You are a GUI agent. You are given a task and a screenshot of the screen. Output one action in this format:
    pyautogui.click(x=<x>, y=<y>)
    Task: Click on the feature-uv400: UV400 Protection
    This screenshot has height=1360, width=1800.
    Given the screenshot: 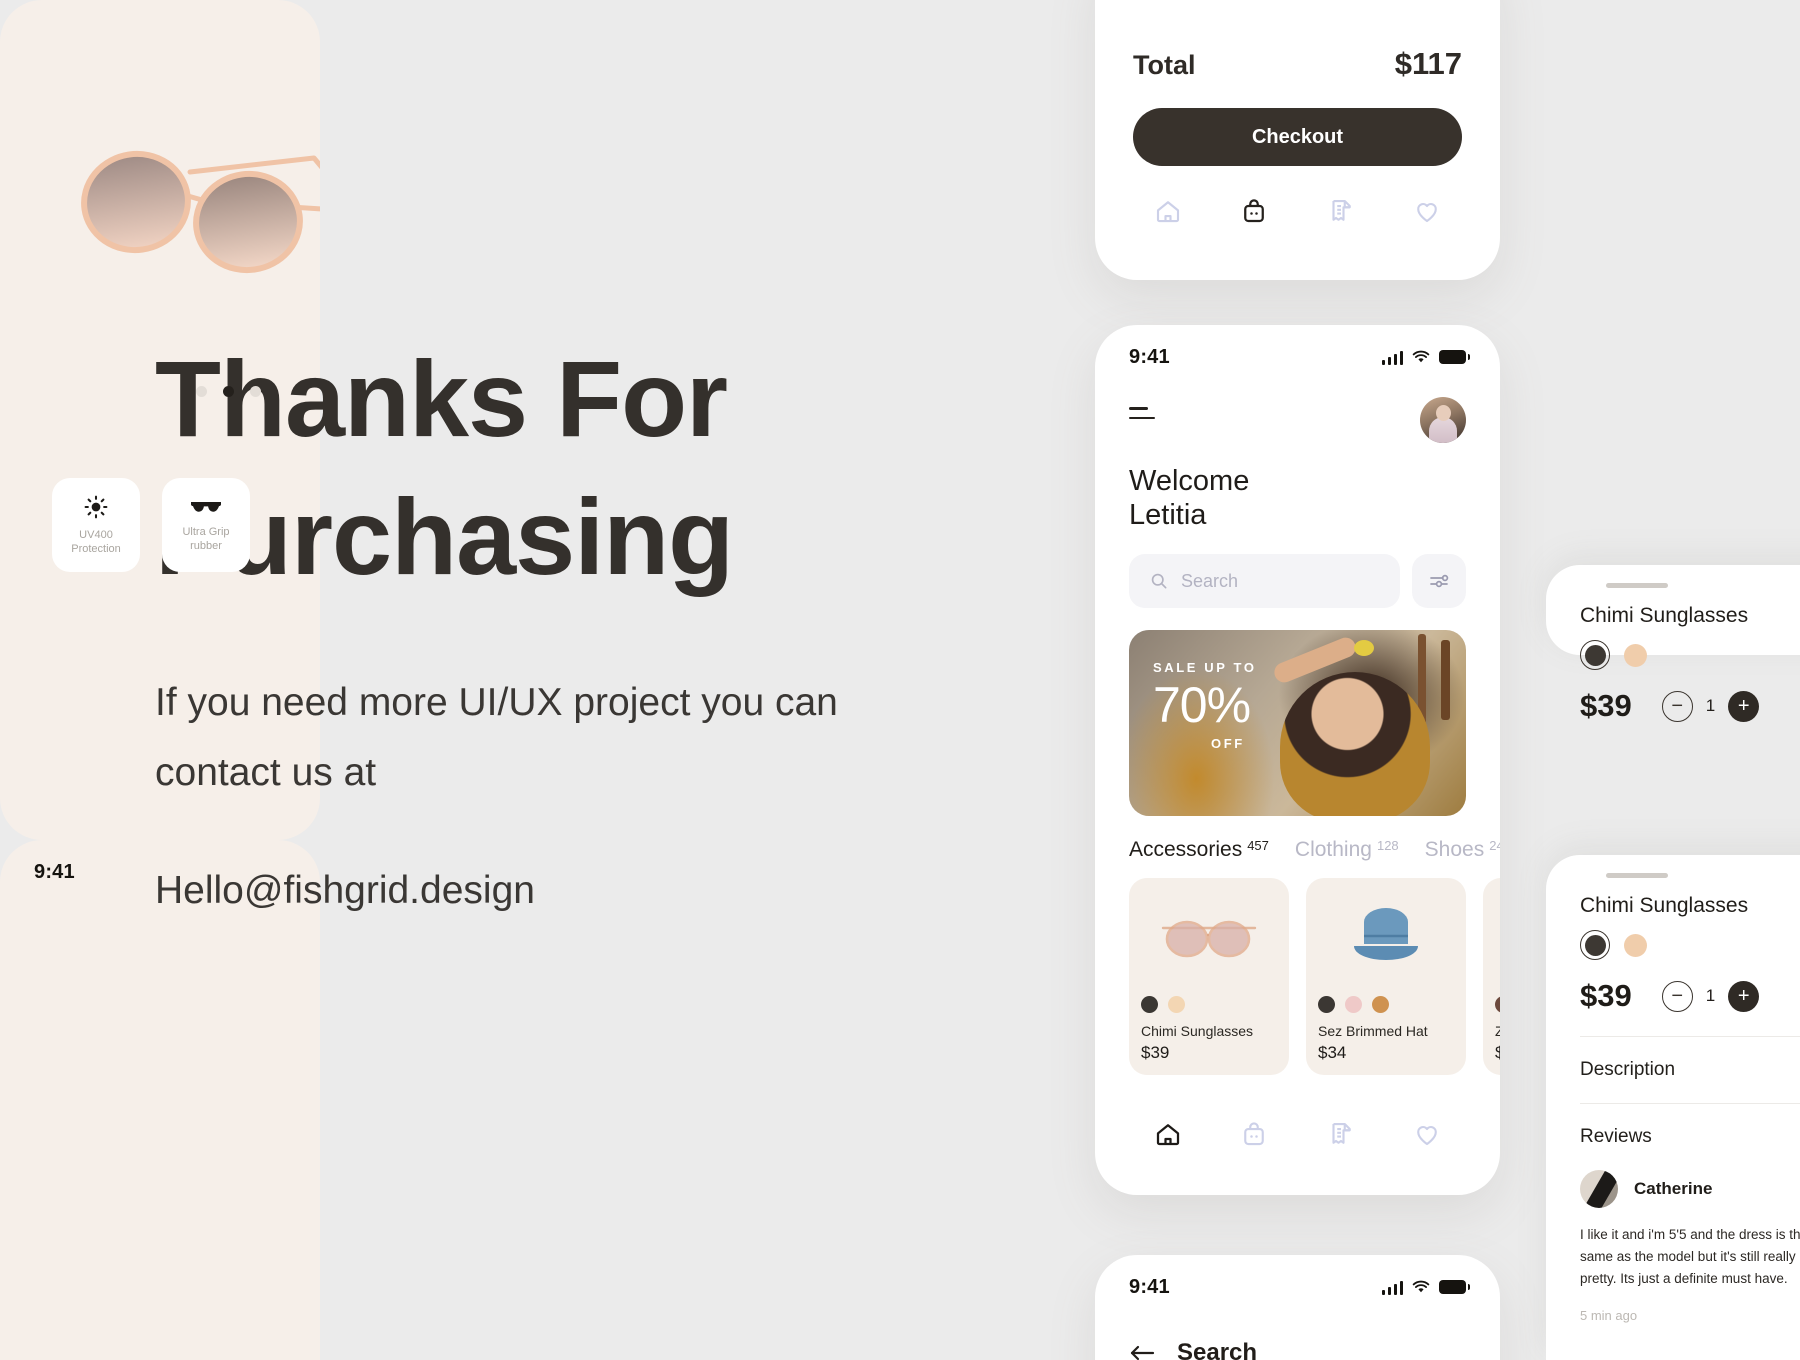 What is the action you would take?
    pyautogui.click(x=96, y=525)
    